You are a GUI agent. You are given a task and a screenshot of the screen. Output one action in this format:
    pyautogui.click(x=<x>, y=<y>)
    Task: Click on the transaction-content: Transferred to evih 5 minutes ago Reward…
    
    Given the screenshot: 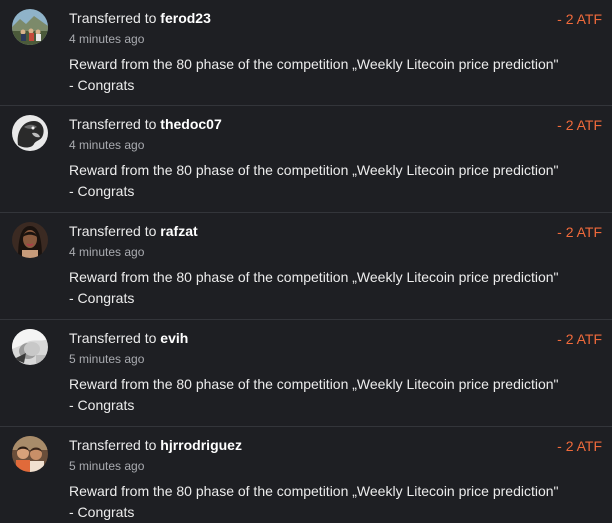 What is the action you would take?
    pyautogui.click(x=315, y=372)
    